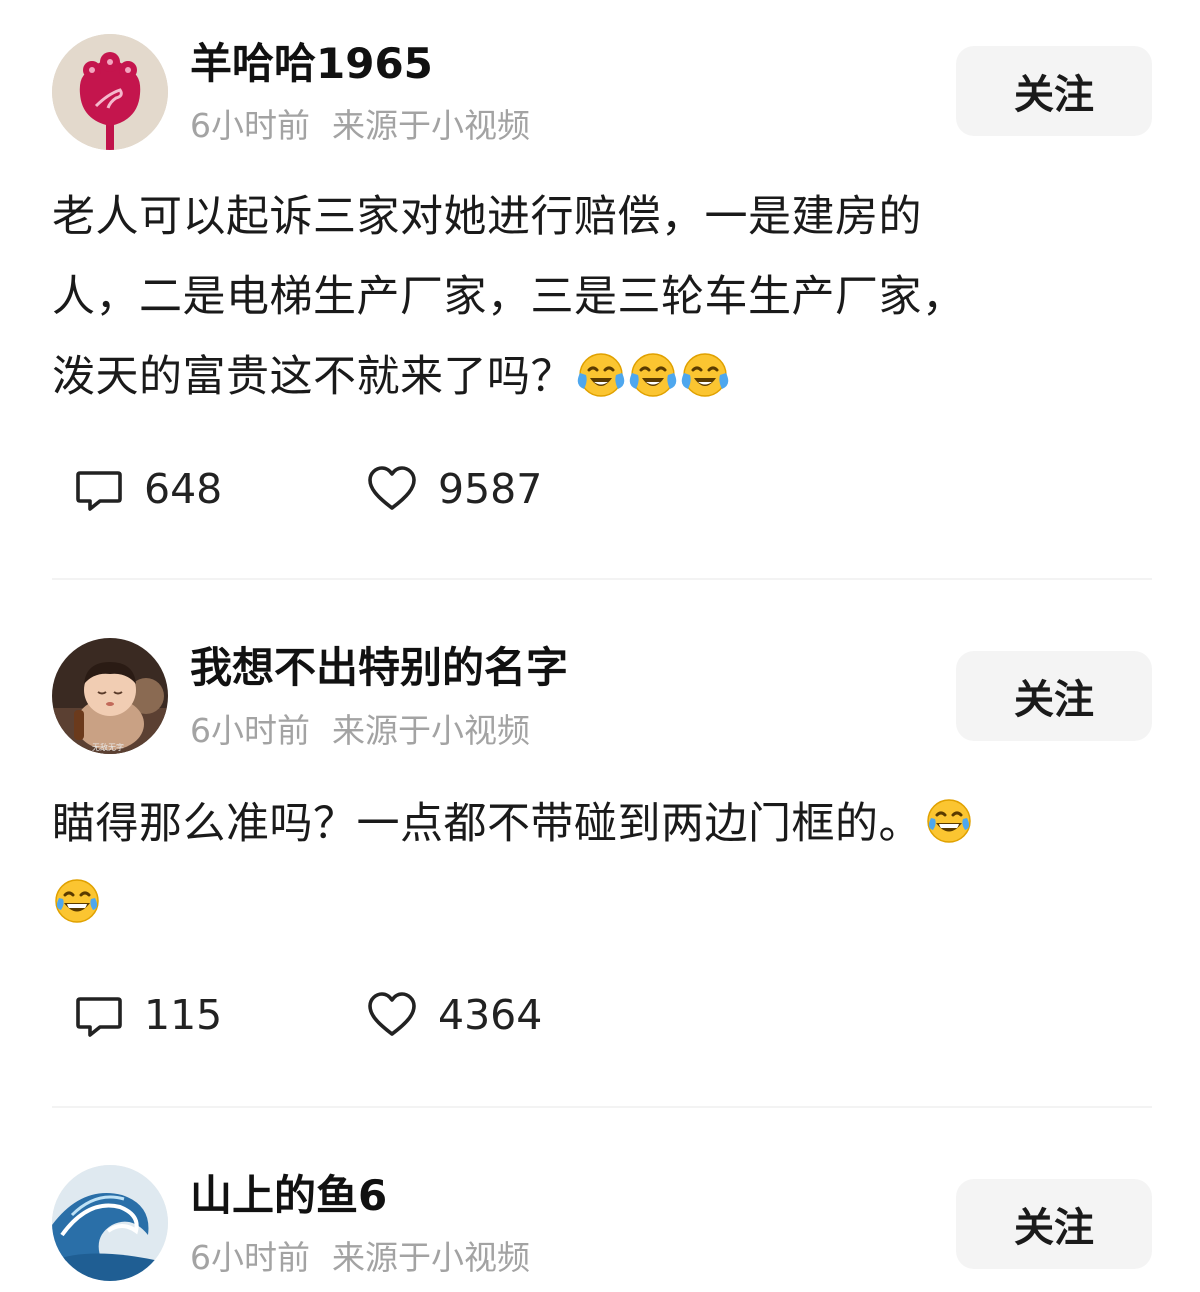 The height and width of the screenshot is (1292, 1200). What do you see at coordinates (108, 747) in the screenshot?
I see `avatar-caption: 无敌无字` at bounding box center [108, 747].